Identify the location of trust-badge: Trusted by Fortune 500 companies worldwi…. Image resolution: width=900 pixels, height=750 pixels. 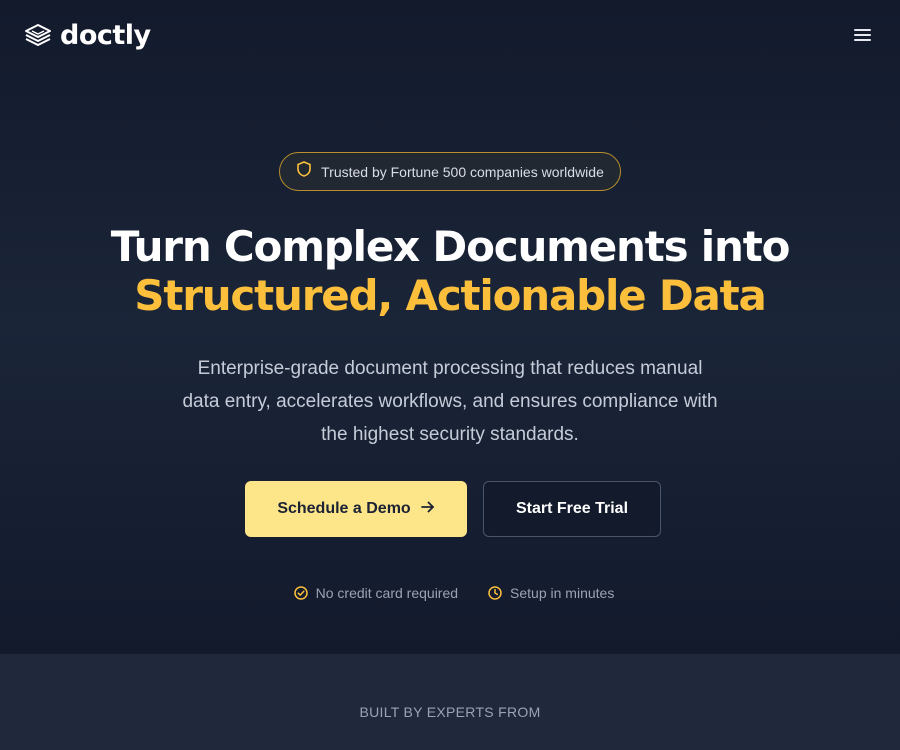
(450, 171).